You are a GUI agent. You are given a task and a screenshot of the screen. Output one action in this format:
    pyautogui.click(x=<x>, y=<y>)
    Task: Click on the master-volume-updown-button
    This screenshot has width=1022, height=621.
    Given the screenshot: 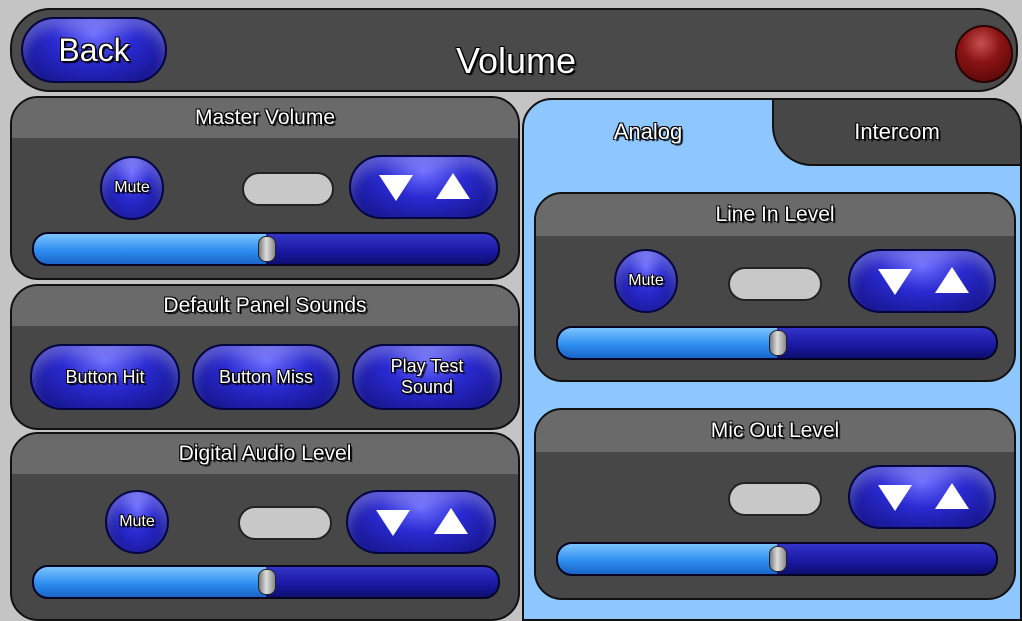 What is the action you would take?
    pyautogui.click(x=423, y=187)
    